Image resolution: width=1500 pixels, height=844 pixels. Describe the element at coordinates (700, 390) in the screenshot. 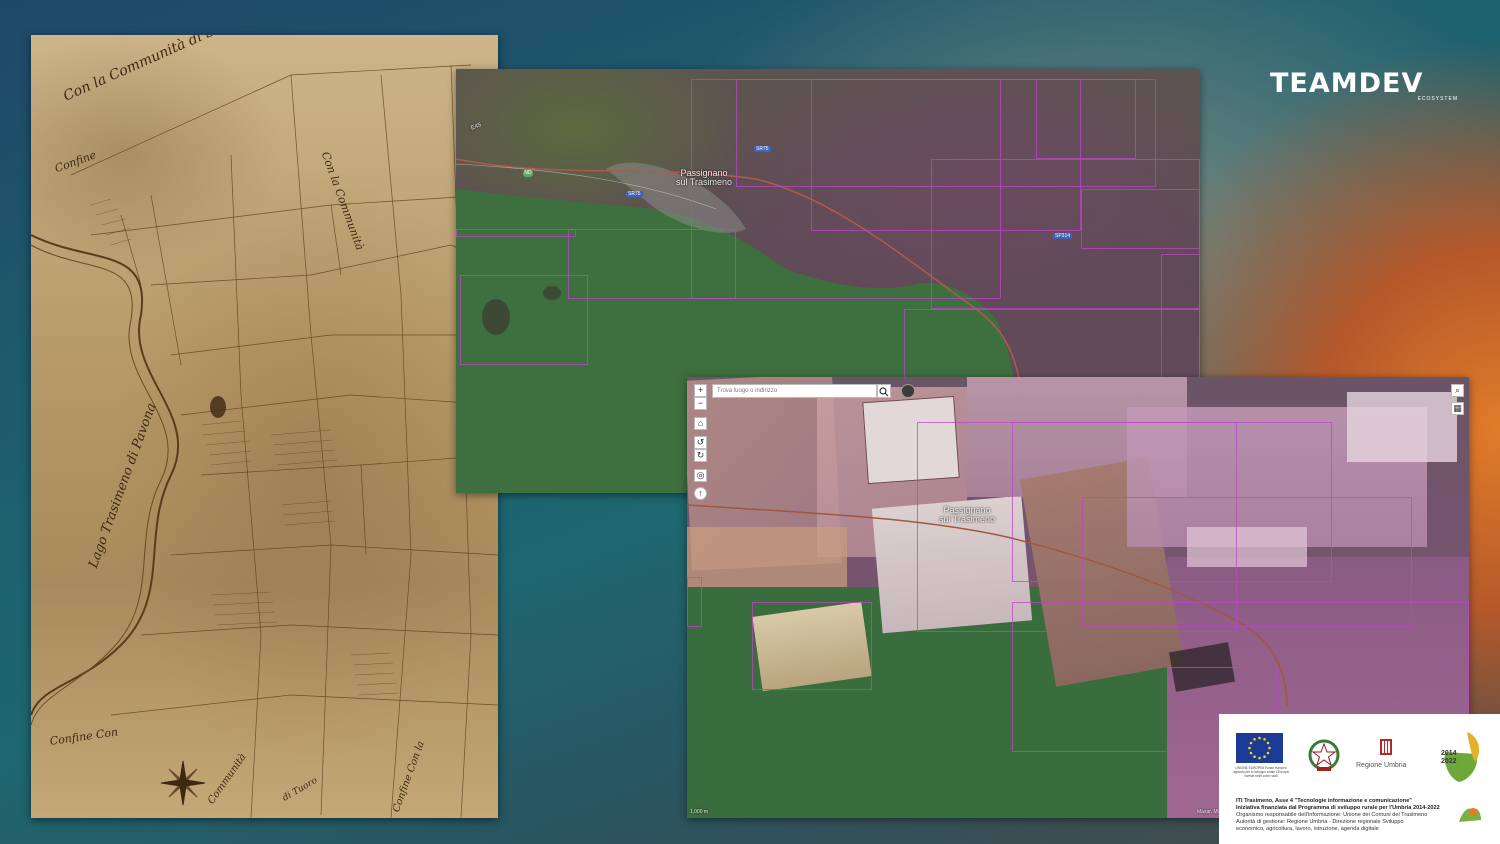

I see `zoom-in-button: +` at that location.